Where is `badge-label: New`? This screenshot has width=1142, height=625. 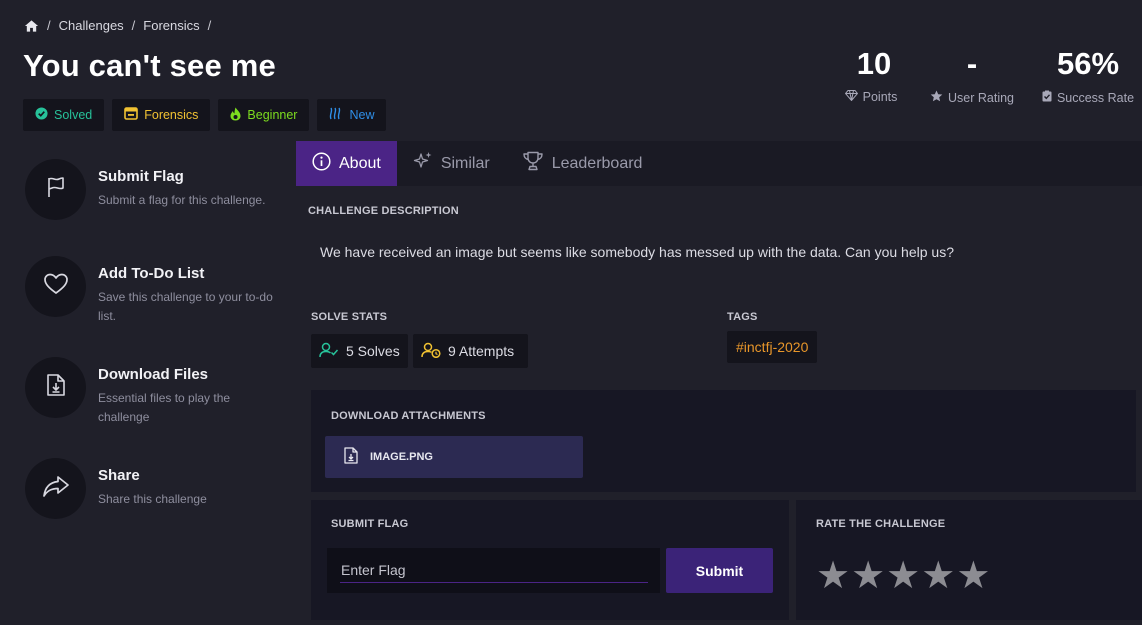 badge-label: New is located at coordinates (362, 115).